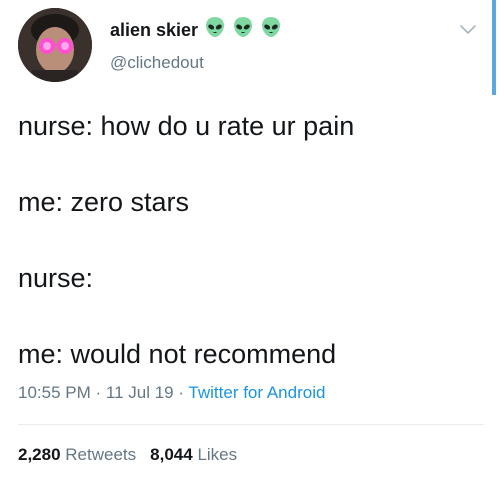 This screenshot has width=500, height=484. I want to click on tweet-date: 11 Jul 19, so click(140, 392).